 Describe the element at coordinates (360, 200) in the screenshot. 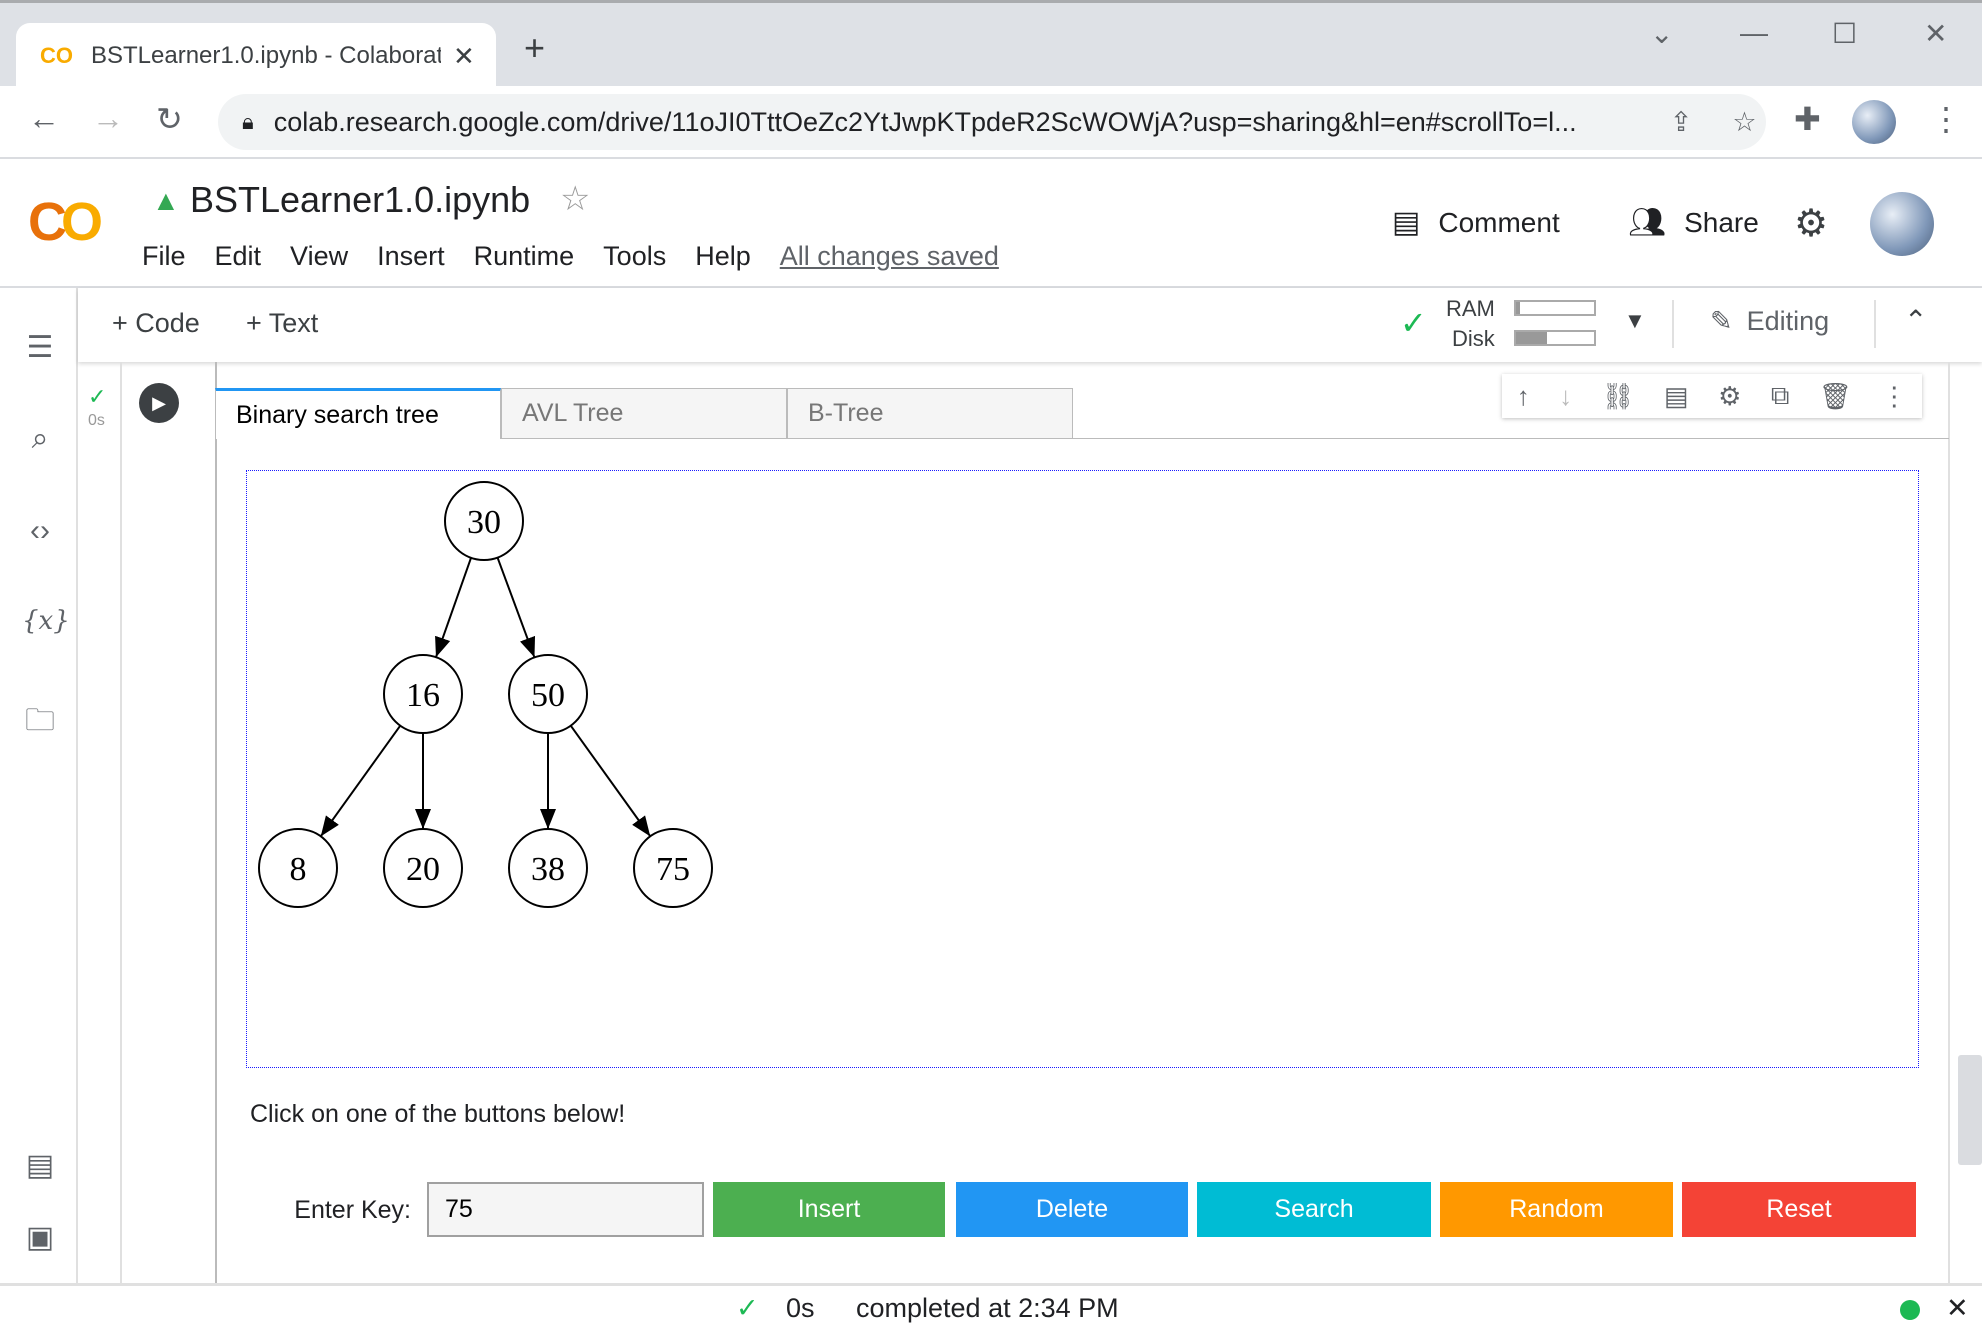

I see `notebook-title: BSTLearner1.0.ipynb` at that location.